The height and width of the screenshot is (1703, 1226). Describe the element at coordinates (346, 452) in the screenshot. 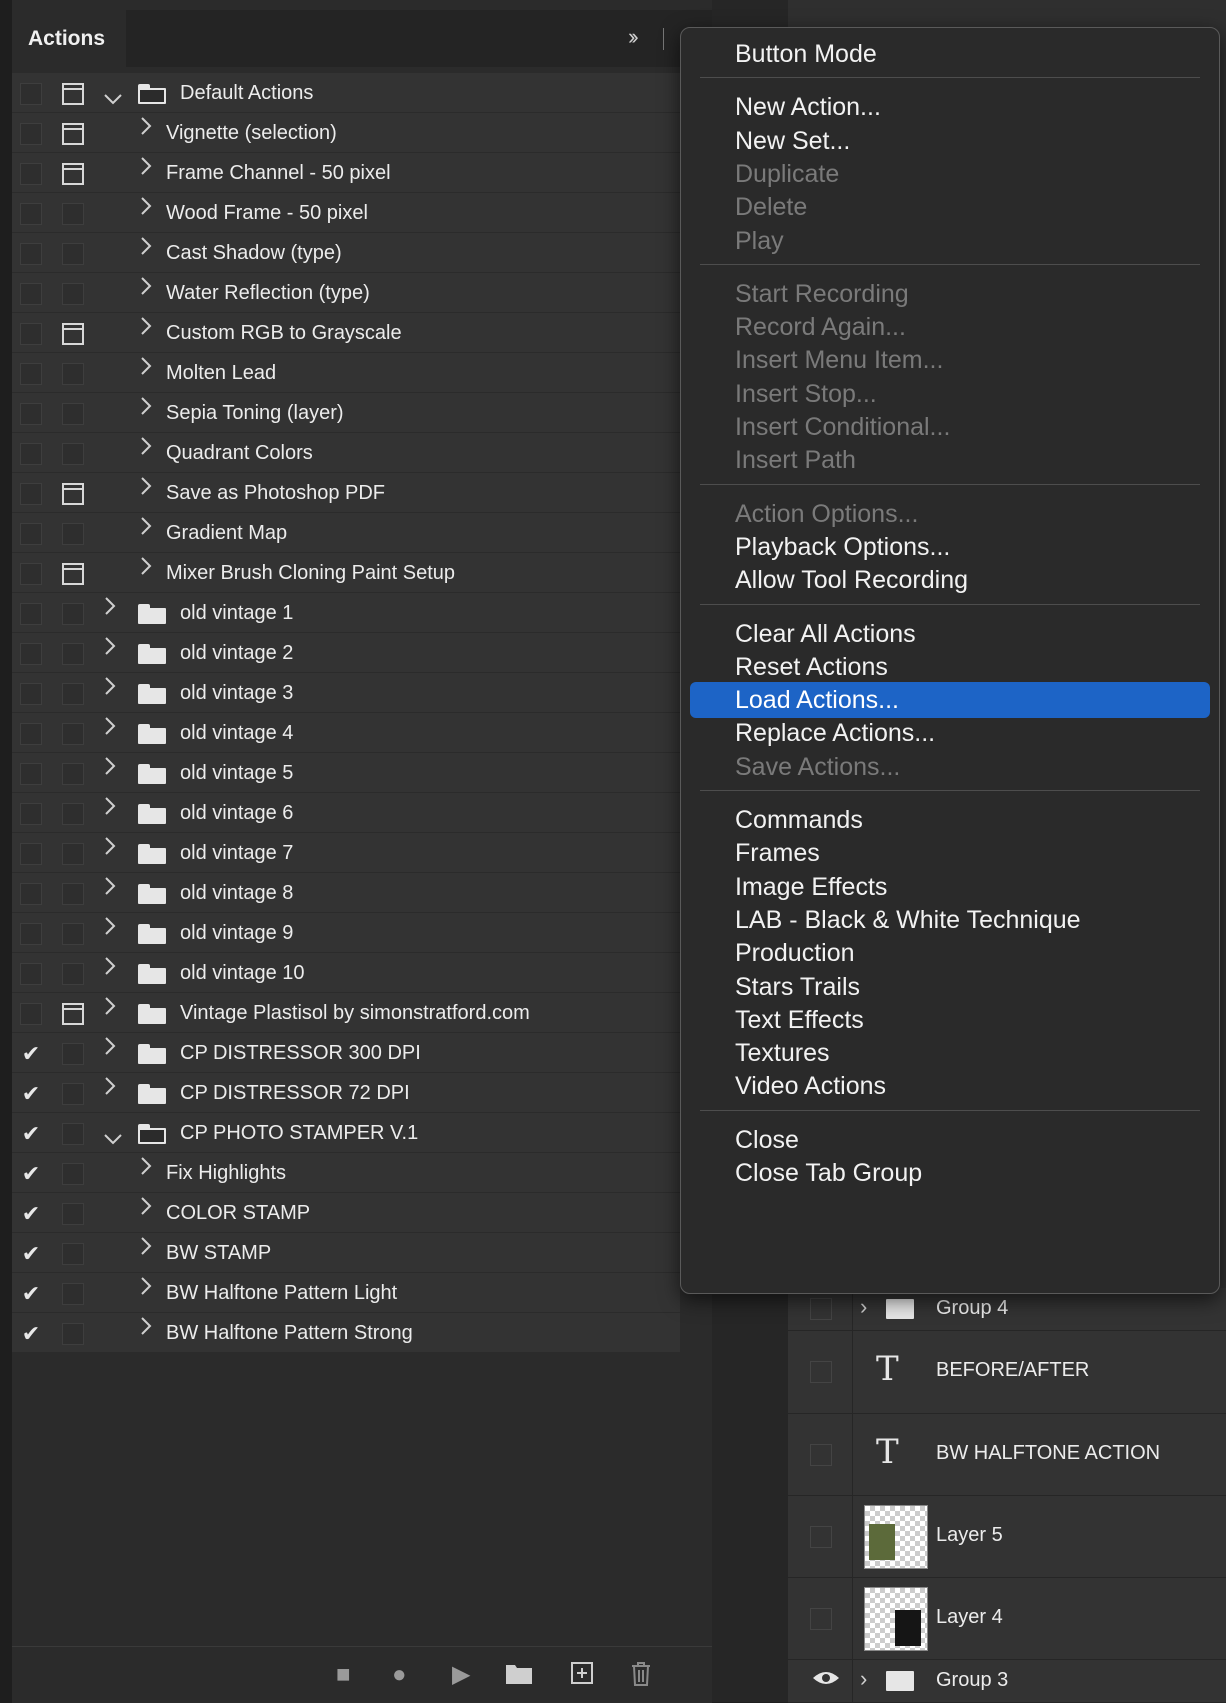

I see `action-row: Quadrant Colors` at that location.